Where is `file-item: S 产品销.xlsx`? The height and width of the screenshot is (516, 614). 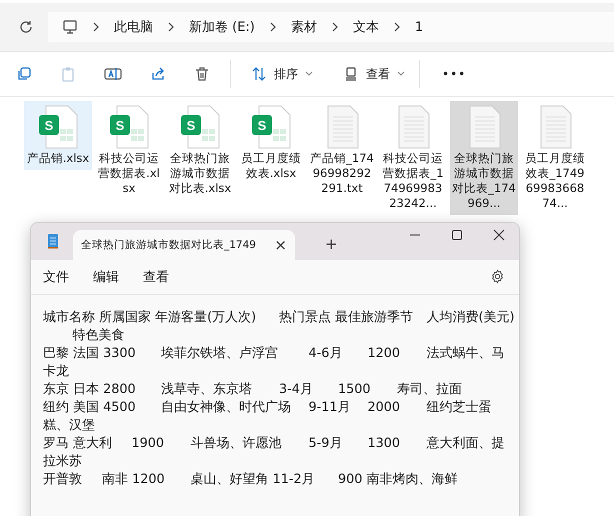 file-item: S 产品销.xlsx is located at coordinates (58, 135).